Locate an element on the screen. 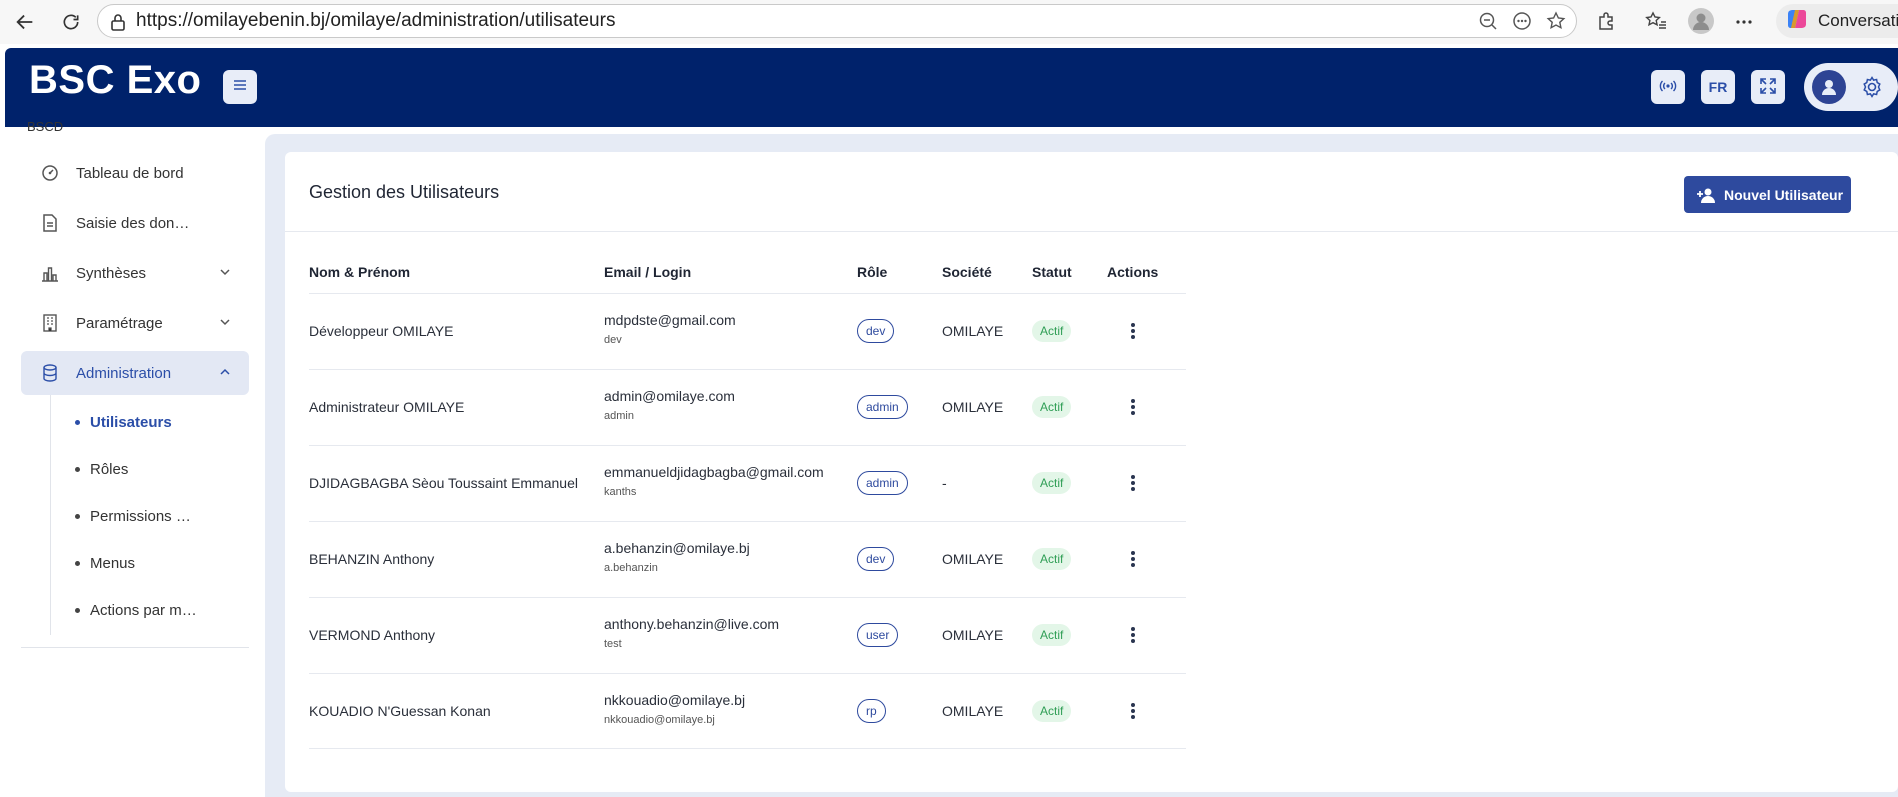 The image size is (1898, 797). settings-gear-icon is located at coordinates (1872, 89).